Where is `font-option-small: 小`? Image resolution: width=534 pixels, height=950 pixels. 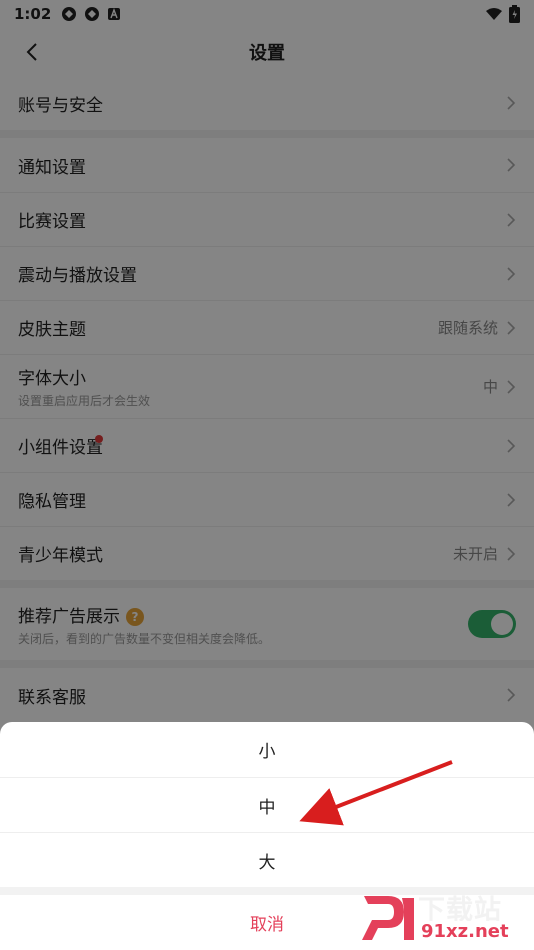 font-option-small: 小 is located at coordinates (267, 749).